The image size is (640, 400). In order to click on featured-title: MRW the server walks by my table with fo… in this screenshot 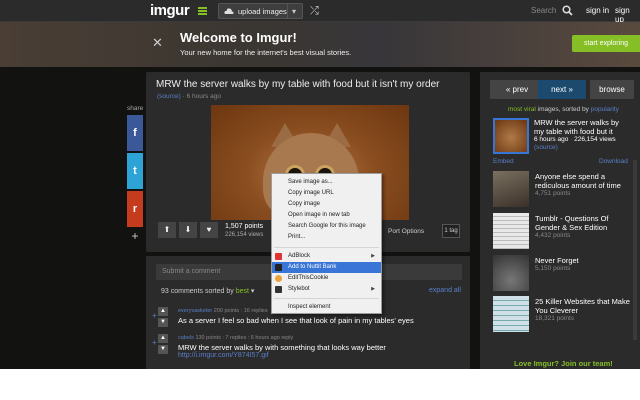, I will do `click(581, 127)`.